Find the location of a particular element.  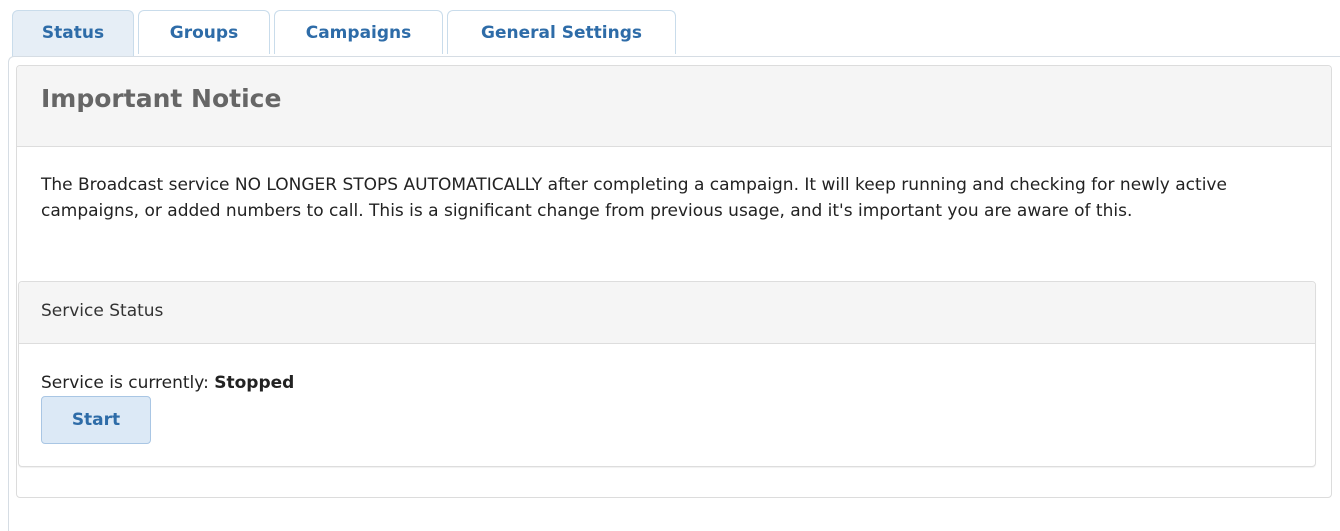

service-status-line: Service is currently: Stopped is located at coordinates (167, 383).